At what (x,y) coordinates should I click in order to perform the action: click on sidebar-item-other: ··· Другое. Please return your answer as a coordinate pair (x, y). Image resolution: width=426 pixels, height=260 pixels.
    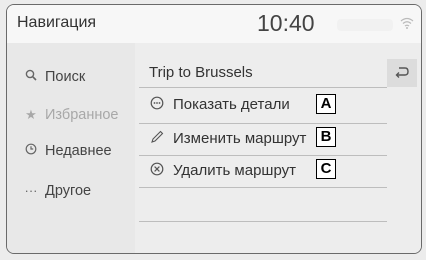
    Looking at the image, I should click on (57, 191).